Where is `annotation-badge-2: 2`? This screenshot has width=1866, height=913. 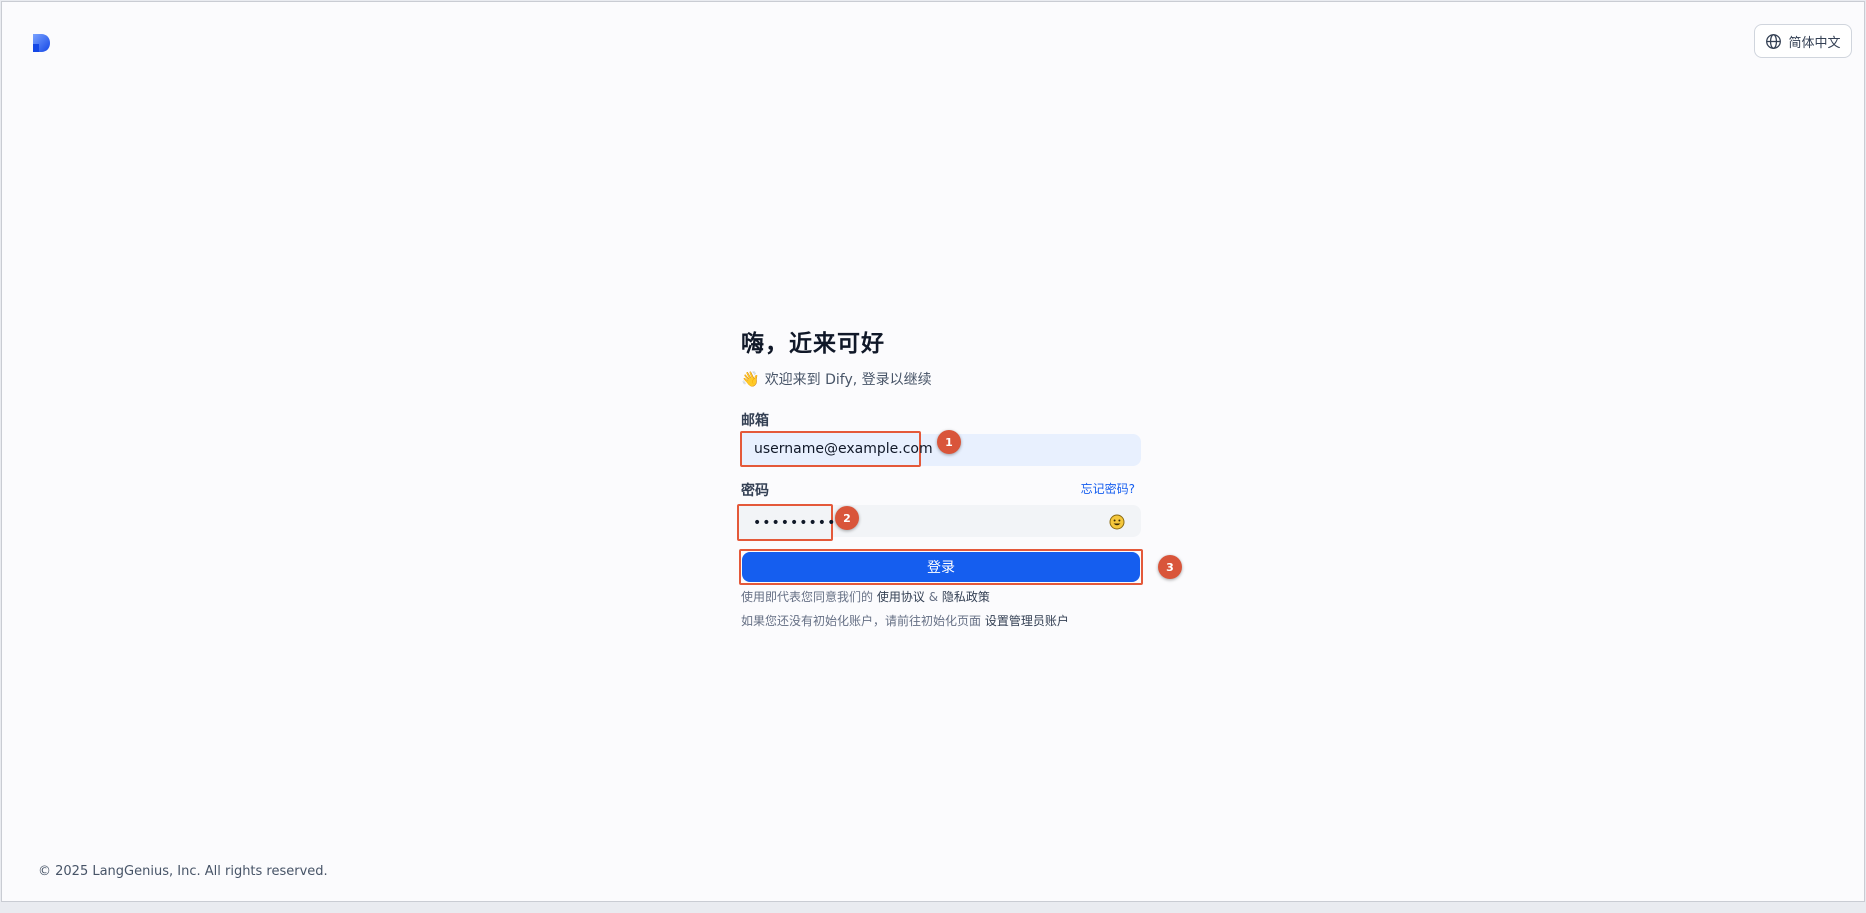
annotation-badge-2: 2 is located at coordinates (847, 518).